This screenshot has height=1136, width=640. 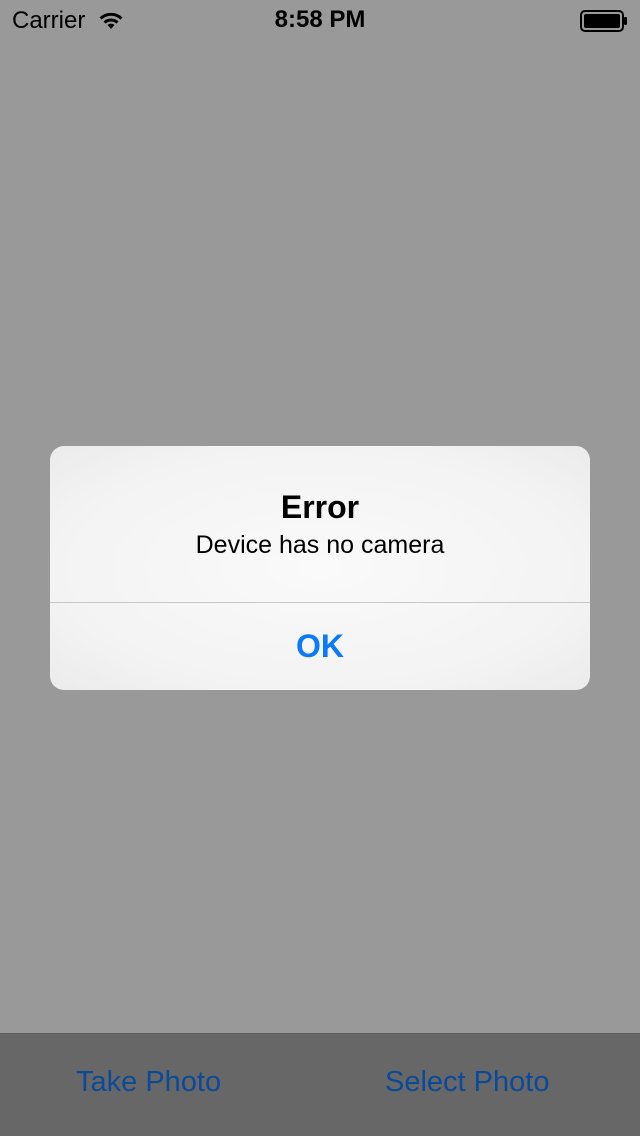 I want to click on bottom-toolbar: Take Photo Select Photo, so click(x=320, y=1084).